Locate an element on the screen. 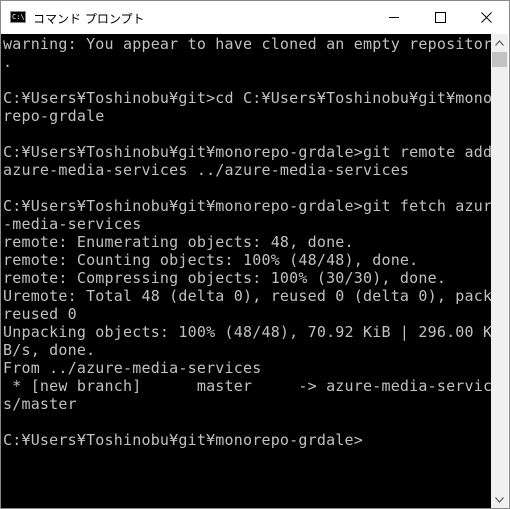 The width and height of the screenshot is (510, 509). terminal-line: B/s, done. is located at coordinates (49, 350).